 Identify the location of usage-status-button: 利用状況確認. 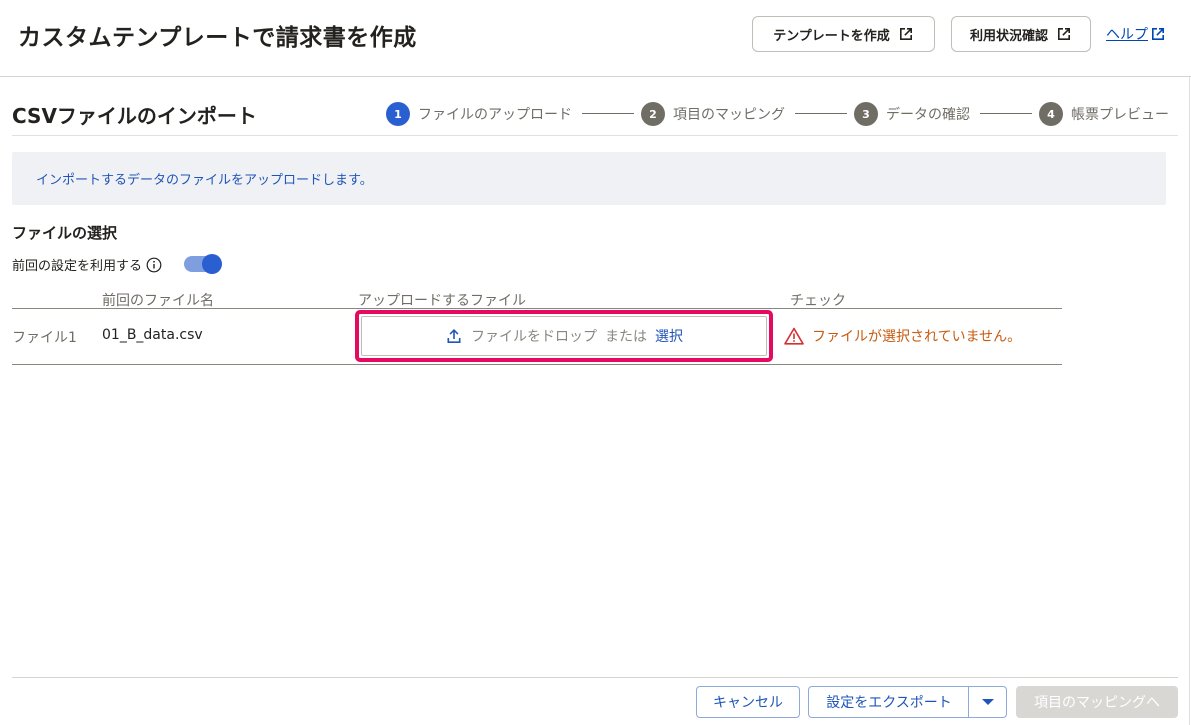
(1021, 34).